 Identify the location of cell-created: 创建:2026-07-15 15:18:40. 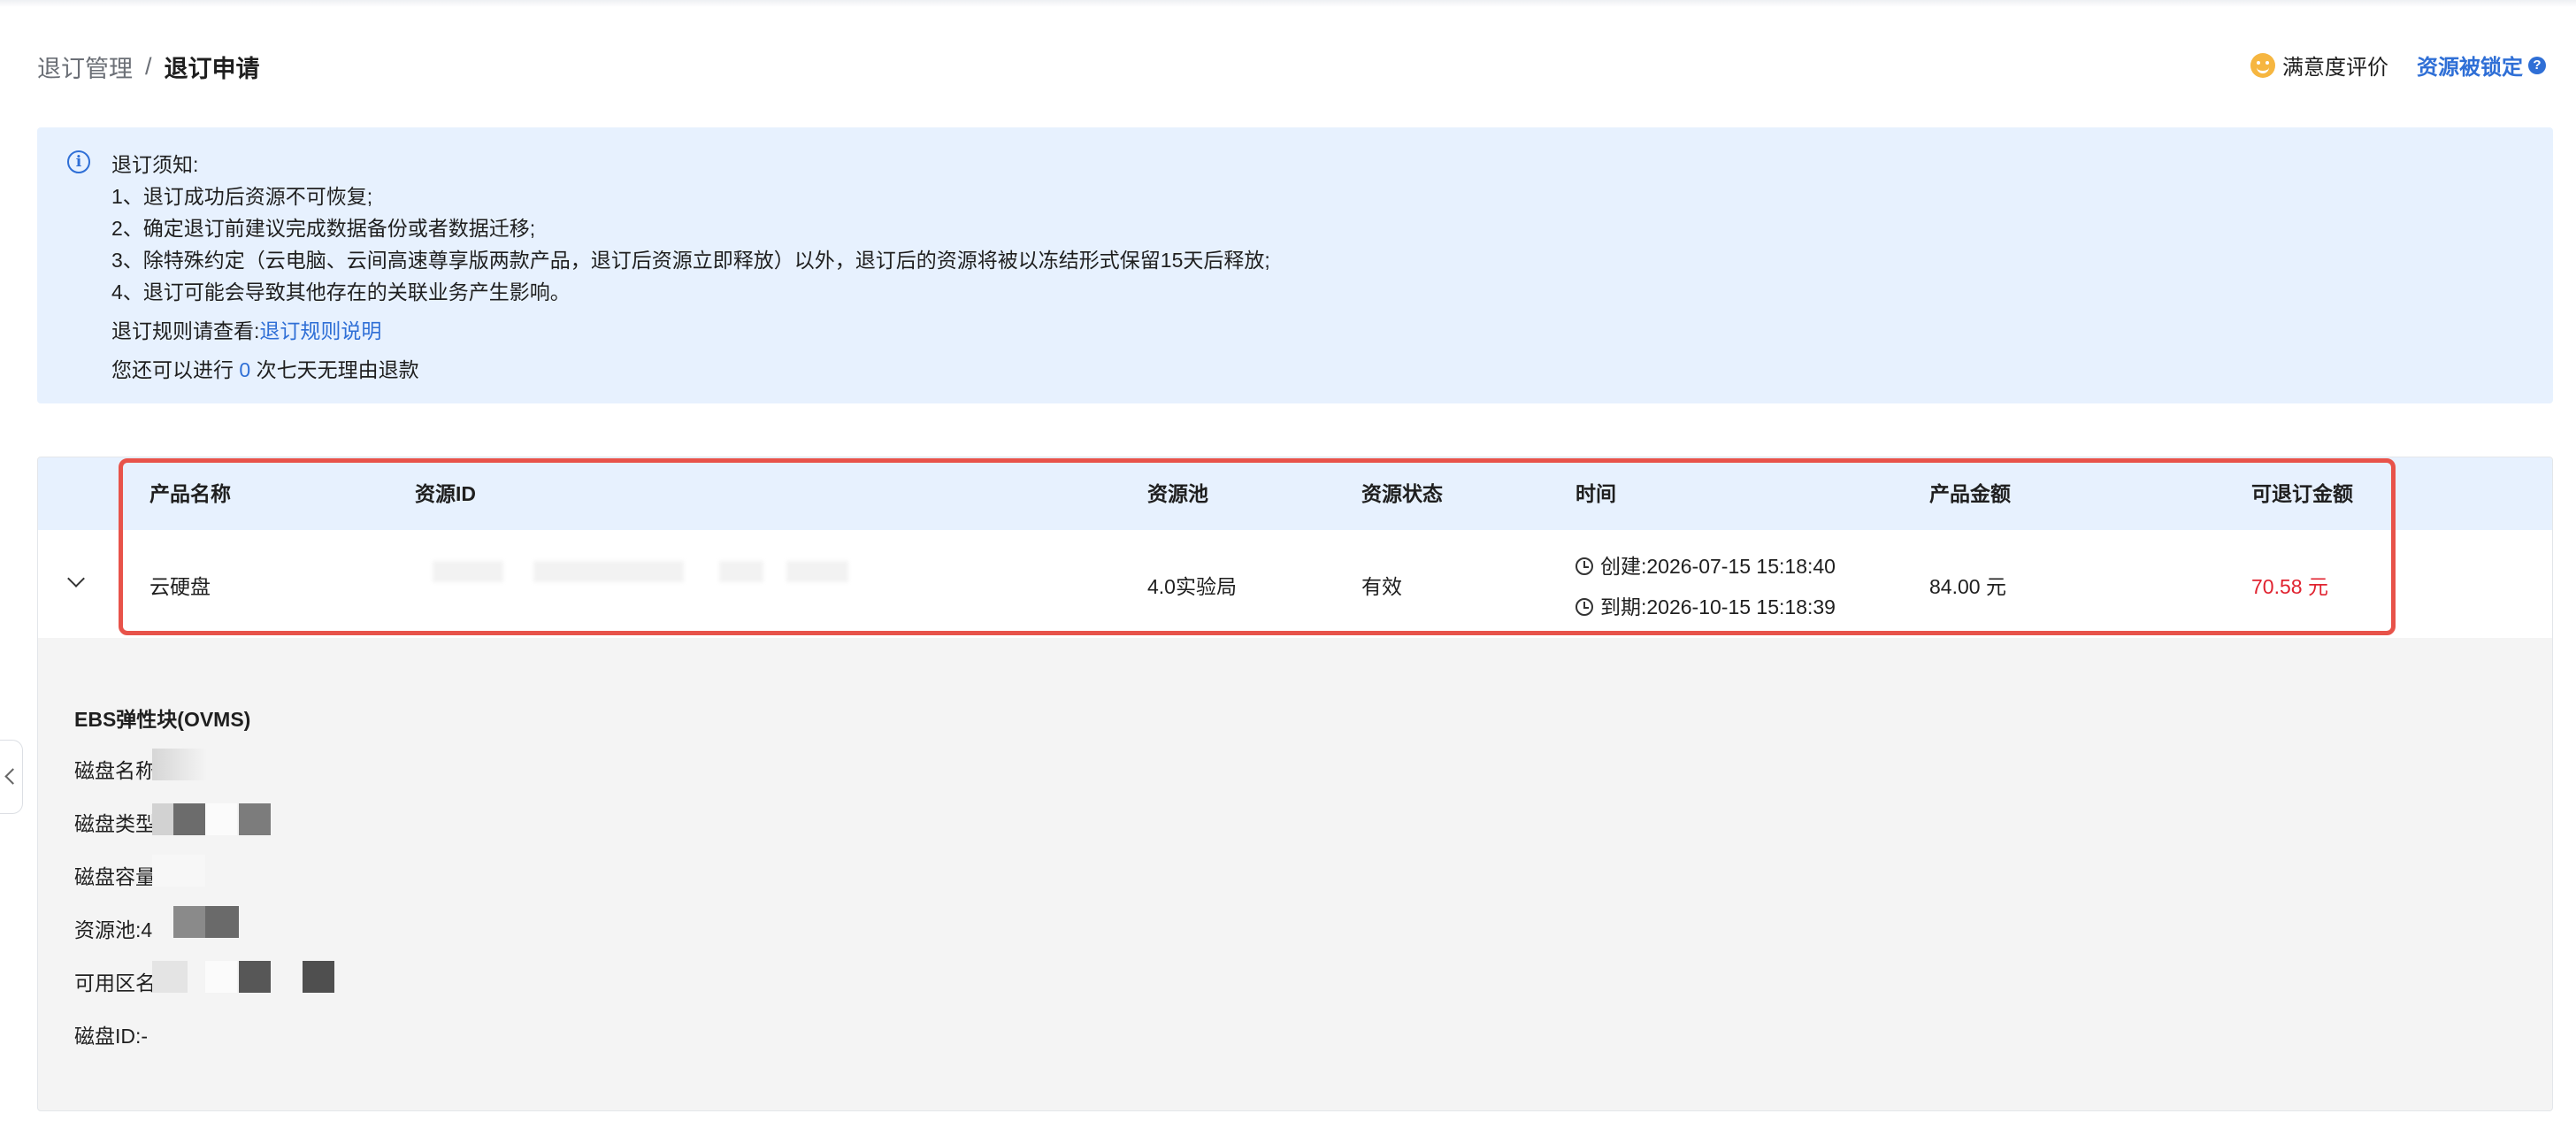
(1706, 564).